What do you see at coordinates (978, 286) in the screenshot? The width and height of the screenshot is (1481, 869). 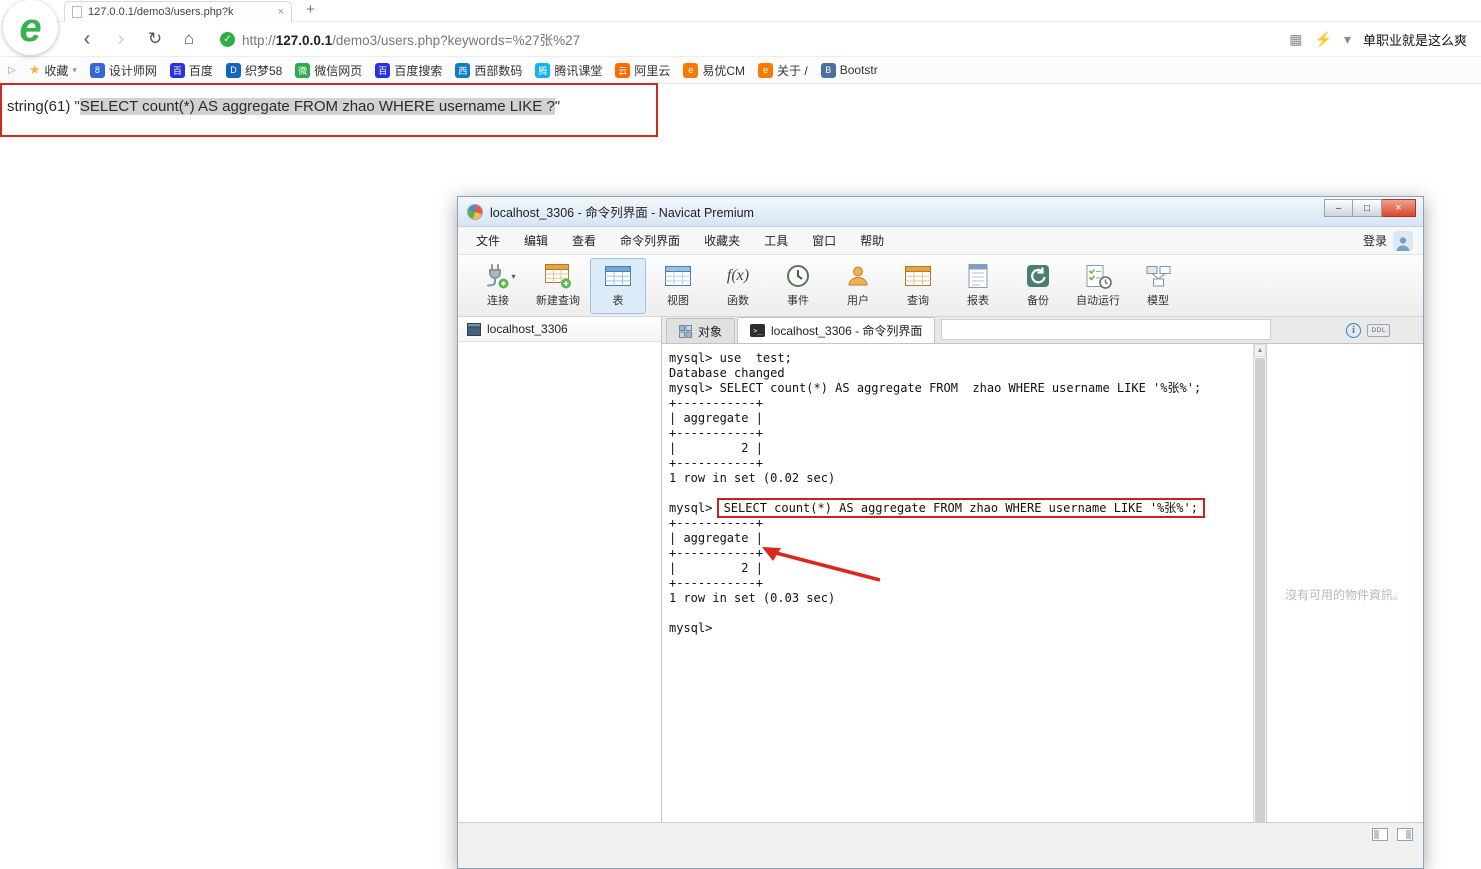 I see `toolbar-report-button: 报表` at bounding box center [978, 286].